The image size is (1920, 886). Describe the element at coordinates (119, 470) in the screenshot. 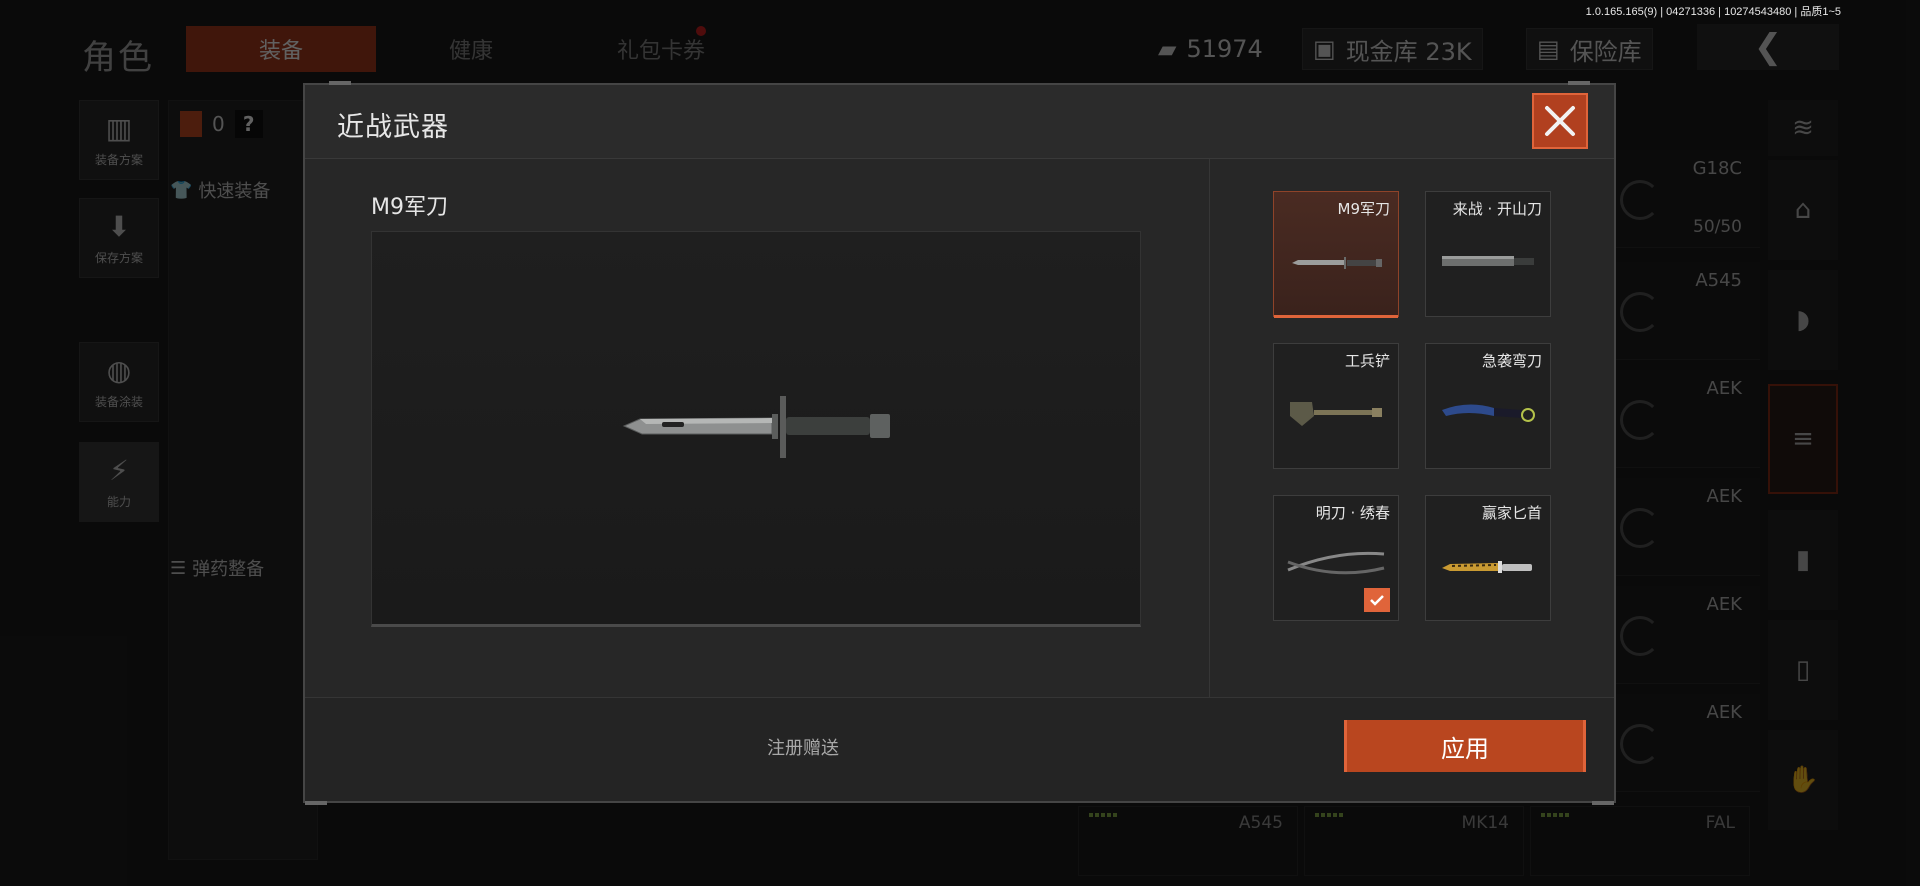

I see `lightning-icon: ⚡` at that location.